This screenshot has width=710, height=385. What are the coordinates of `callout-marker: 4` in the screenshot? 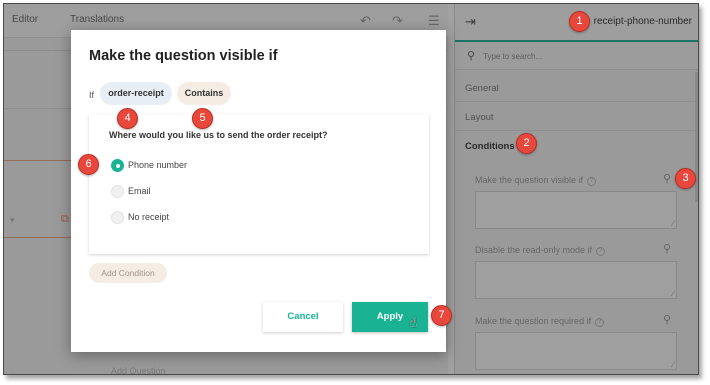 It's located at (127, 118).